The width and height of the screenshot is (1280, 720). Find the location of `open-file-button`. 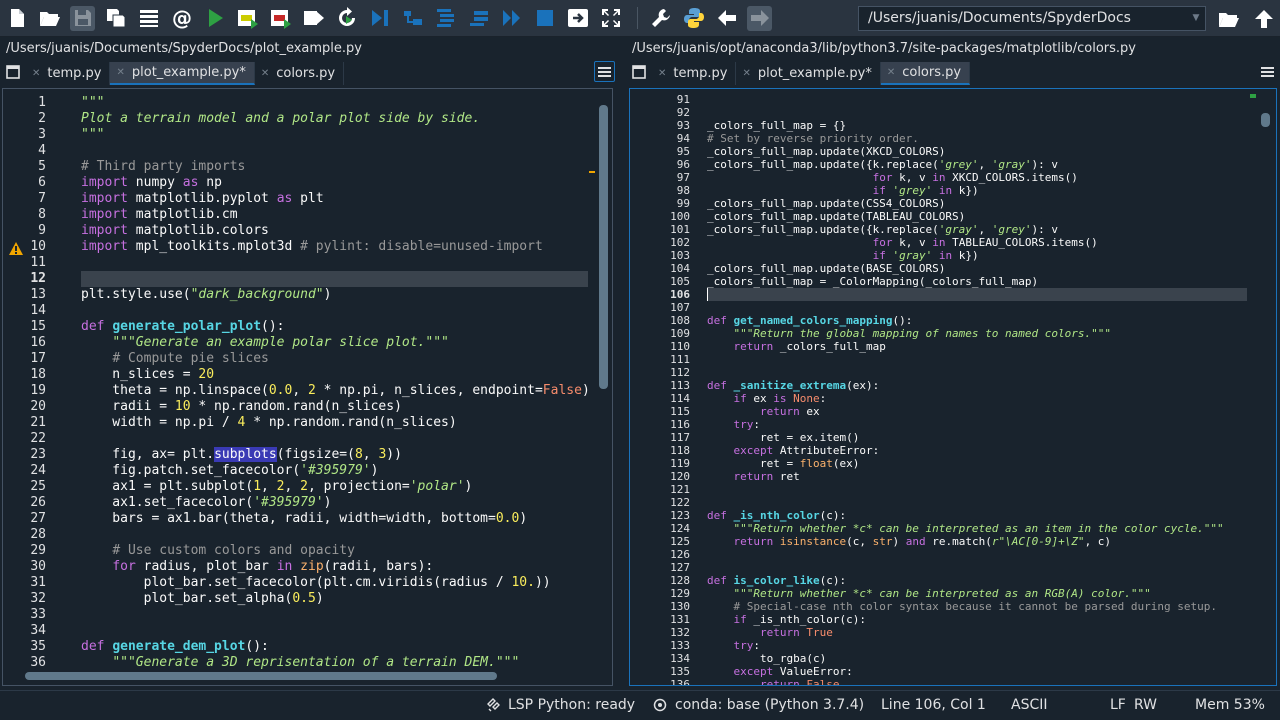

open-file-button is located at coordinates (49, 18).